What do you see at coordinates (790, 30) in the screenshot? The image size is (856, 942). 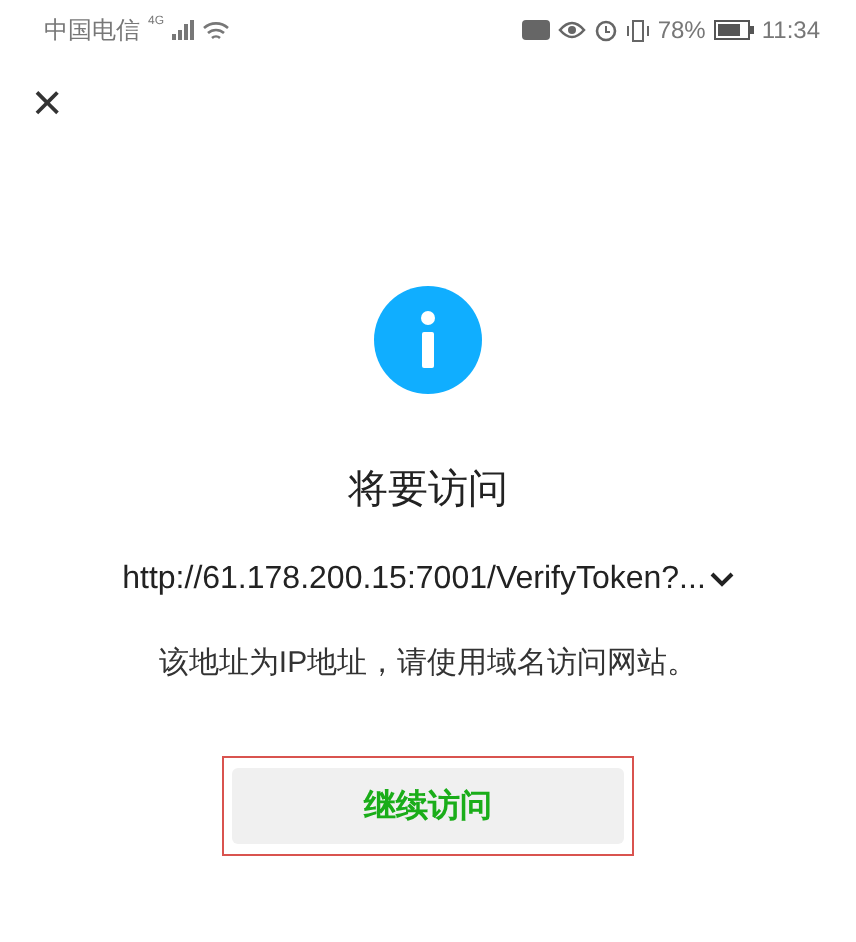 I see `clock-time: 11:34` at bounding box center [790, 30].